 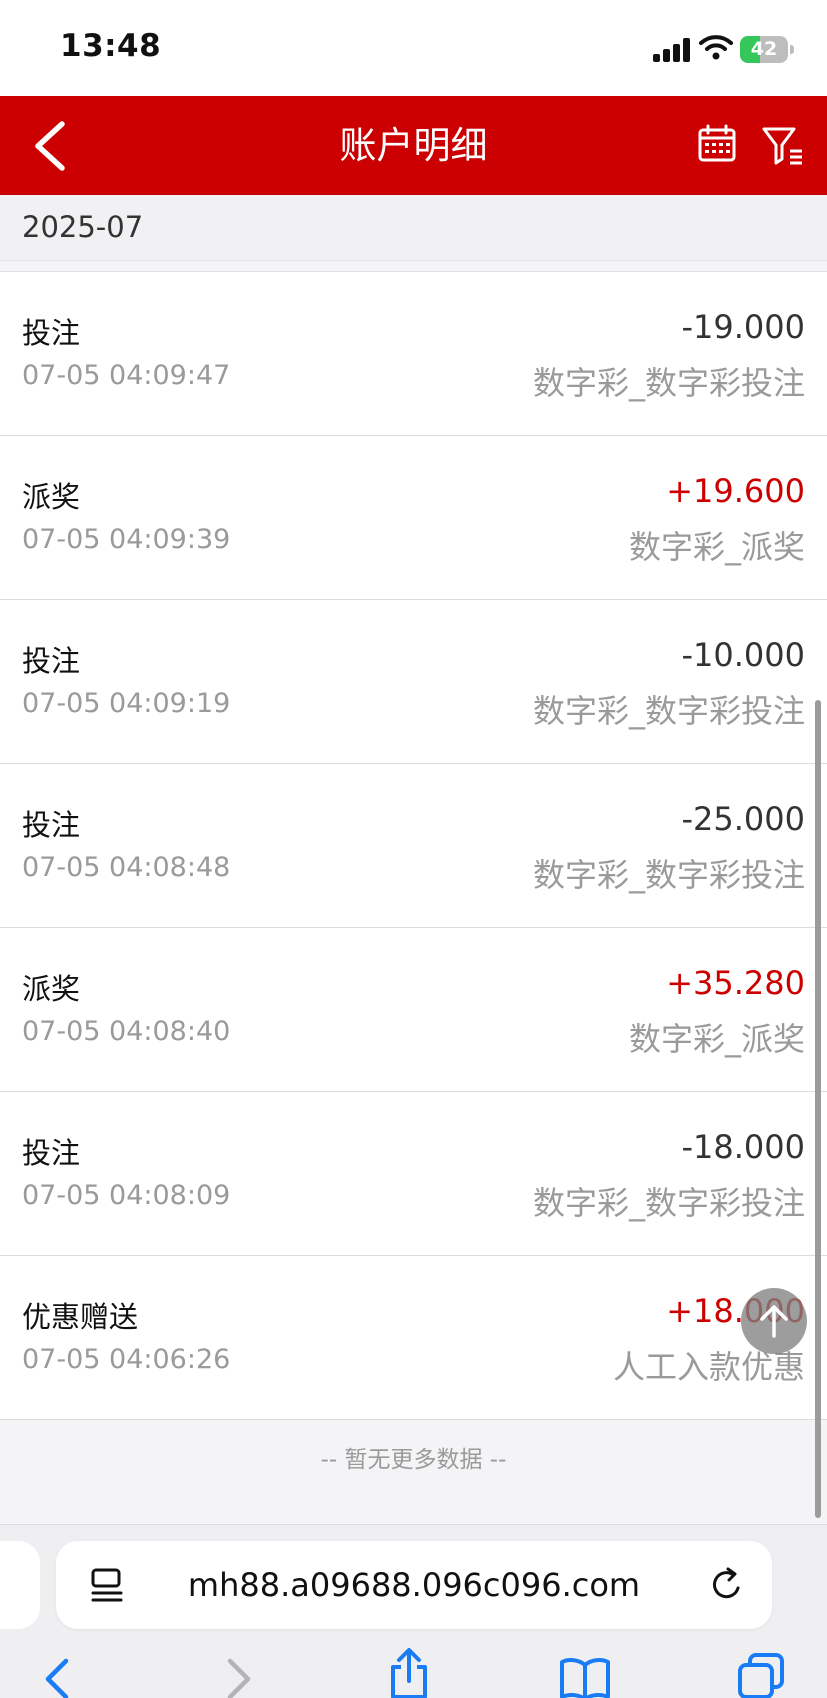 I want to click on browser-forward-button, so click(x=238, y=1677).